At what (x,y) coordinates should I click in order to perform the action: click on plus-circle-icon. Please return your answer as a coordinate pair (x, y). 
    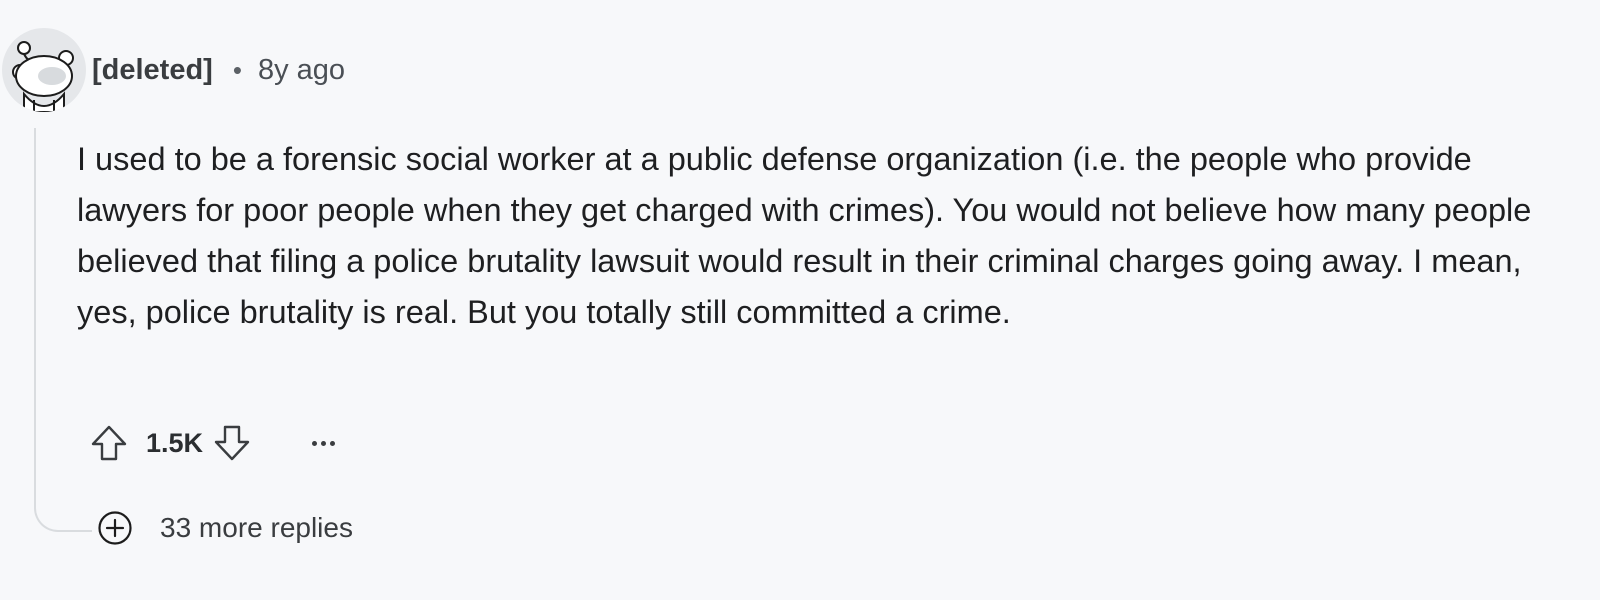
    Looking at the image, I should click on (115, 528).